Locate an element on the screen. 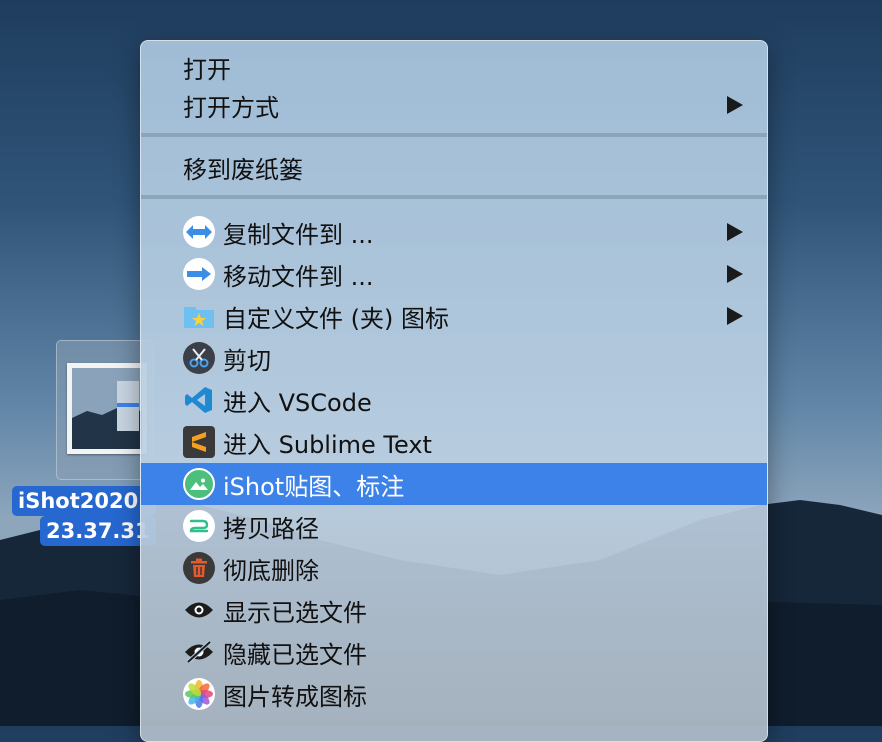  file-label-line2: 23.37.31 is located at coordinates (98, 531).